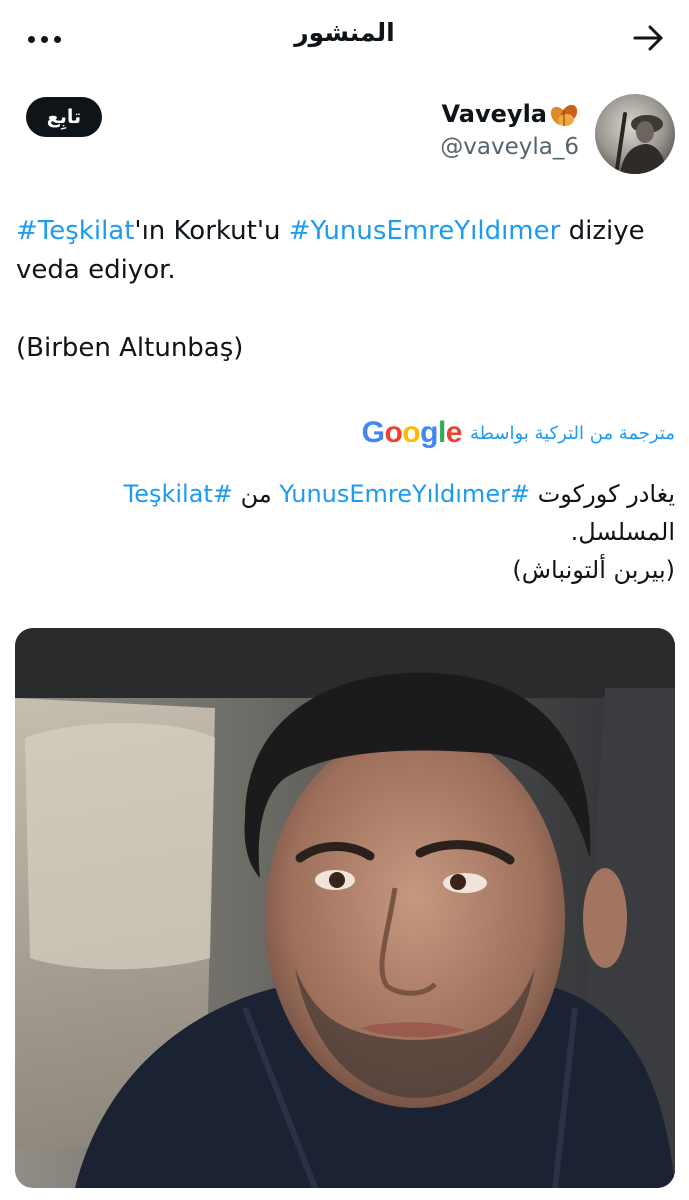 The image size is (689, 1200). I want to click on translation-attribution: مترجمة من التركية بواسطة Google, so click(518, 433).